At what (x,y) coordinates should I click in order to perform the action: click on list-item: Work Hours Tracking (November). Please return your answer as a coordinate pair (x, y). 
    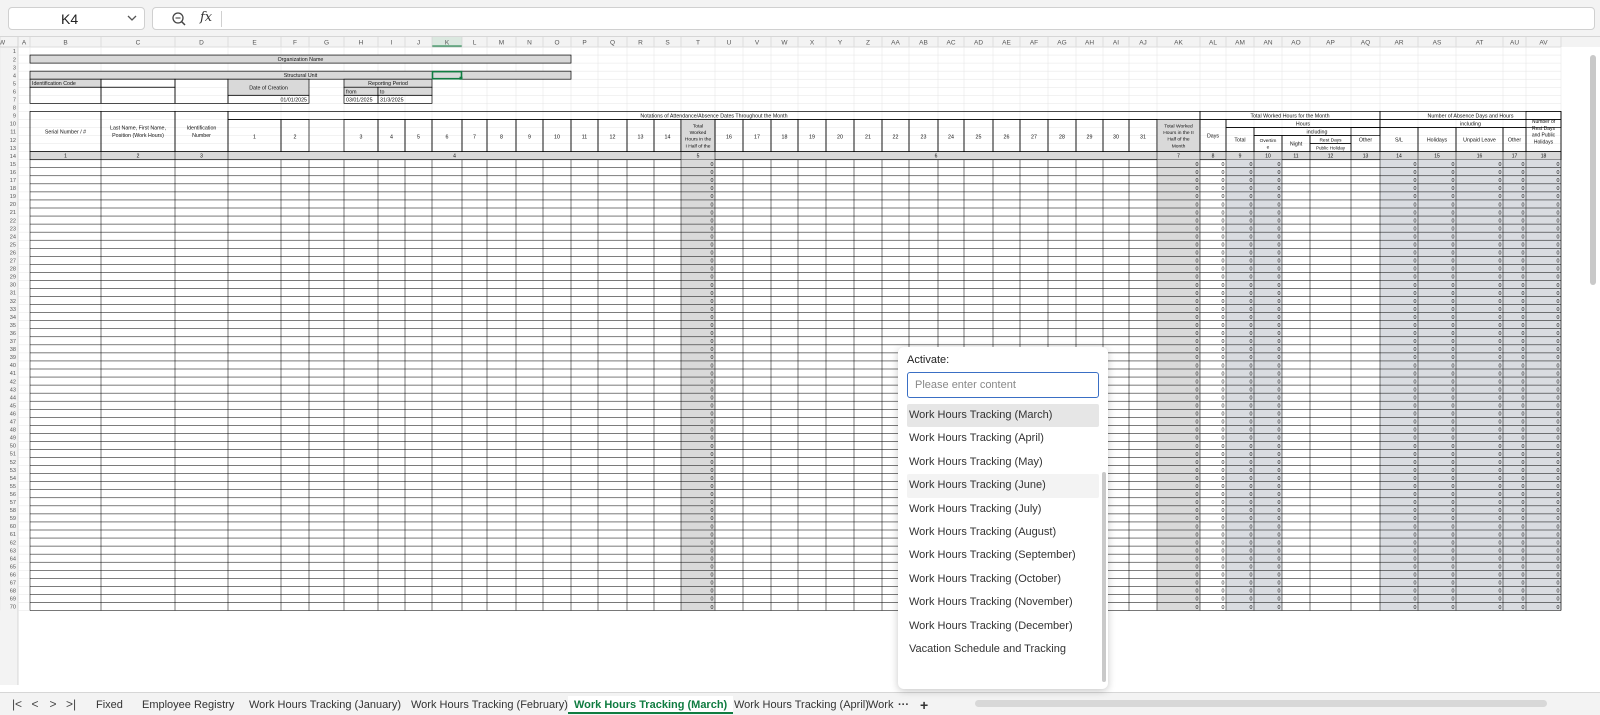
    Looking at the image, I should click on (1003, 602).